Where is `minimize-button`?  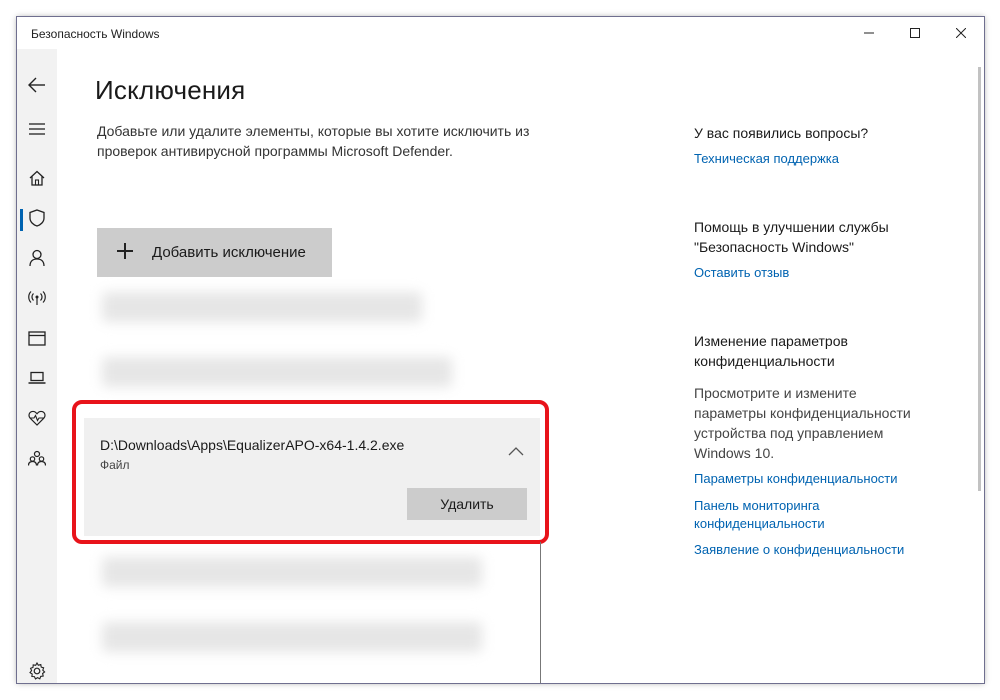
minimize-button is located at coordinates (869, 33).